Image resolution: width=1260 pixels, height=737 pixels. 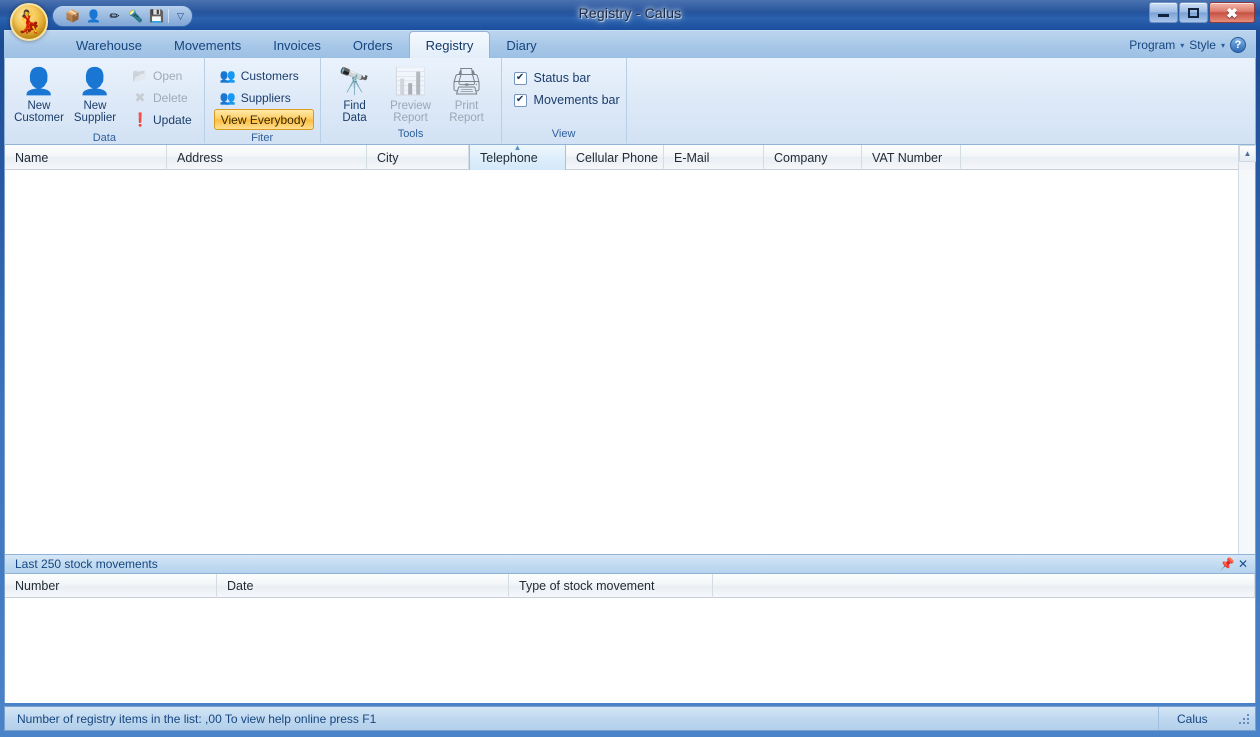 What do you see at coordinates (1227, 564) in the screenshot?
I see `pin-icon: 📌` at bounding box center [1227, 564].